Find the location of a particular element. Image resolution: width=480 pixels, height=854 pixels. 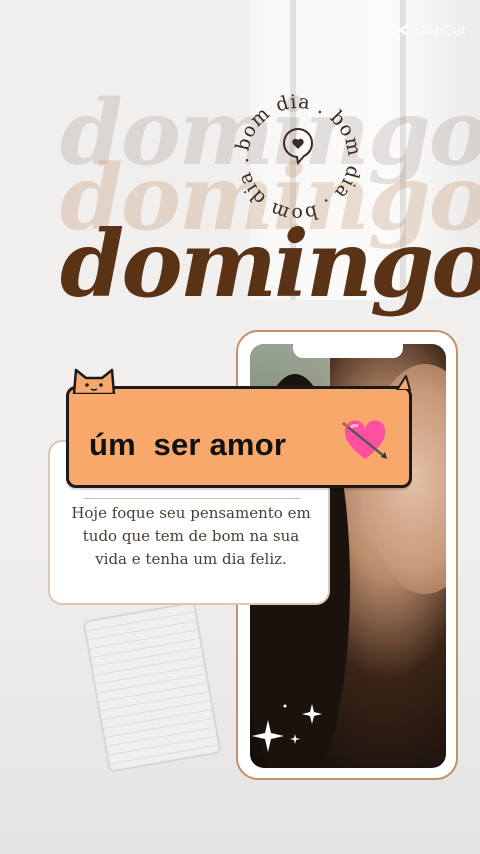

bom-dia-badge: bom dia . bom dia . bom dia . is located at coordinates (298, 158).